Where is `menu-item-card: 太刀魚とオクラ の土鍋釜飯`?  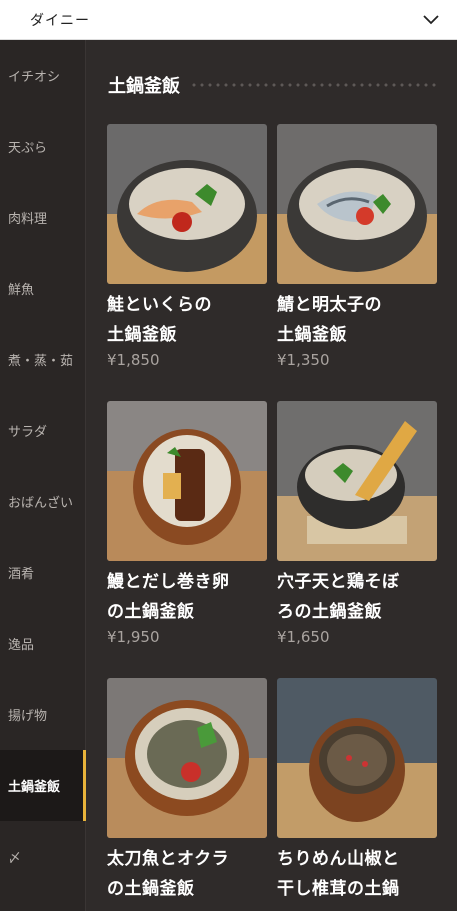
menu-item-card: 太刀魚とオクラ の土鍋釜飯 is located at coordinates (187, 791).